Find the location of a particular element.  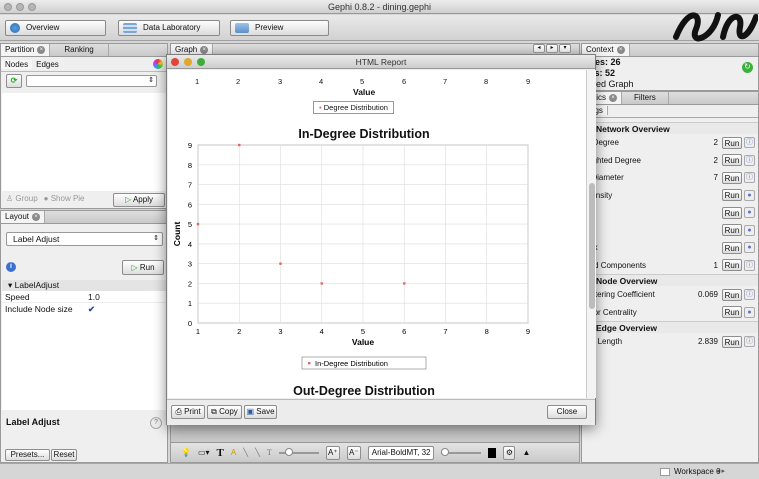

y-tick-label: 3 is located at coordinates (190, 264).